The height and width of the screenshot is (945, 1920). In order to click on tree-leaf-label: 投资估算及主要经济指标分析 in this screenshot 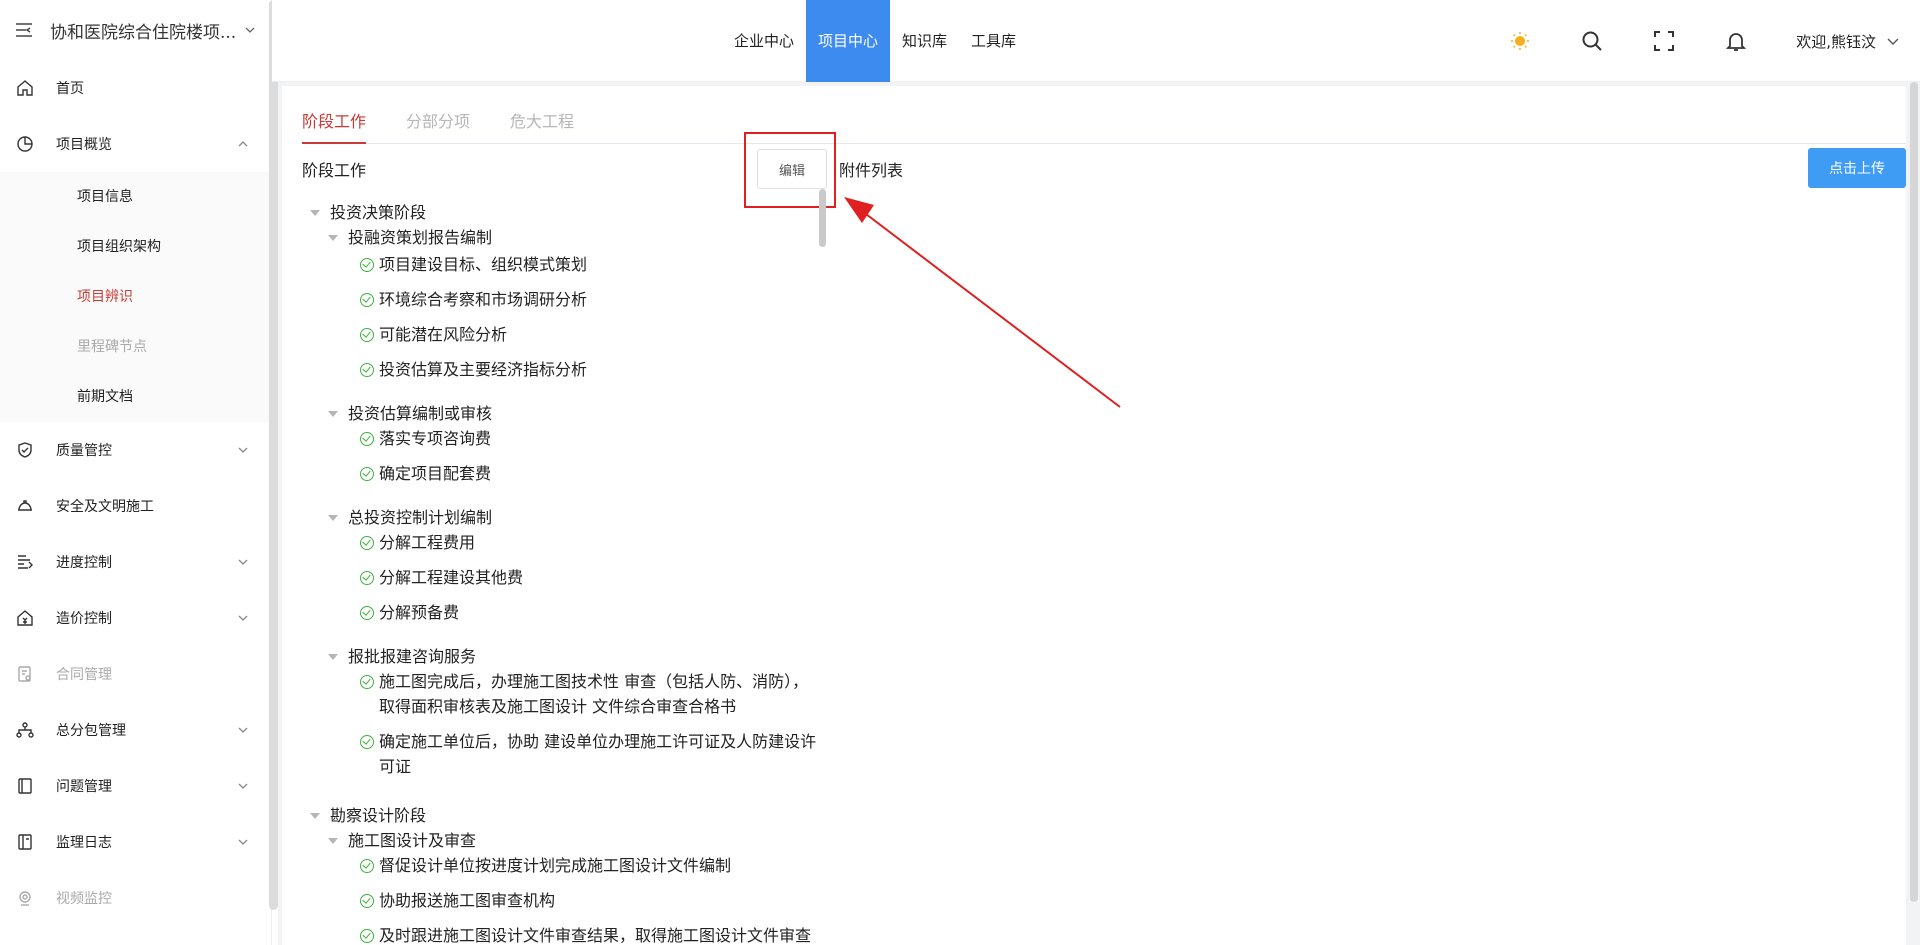, I will do `click(483, 369)`.